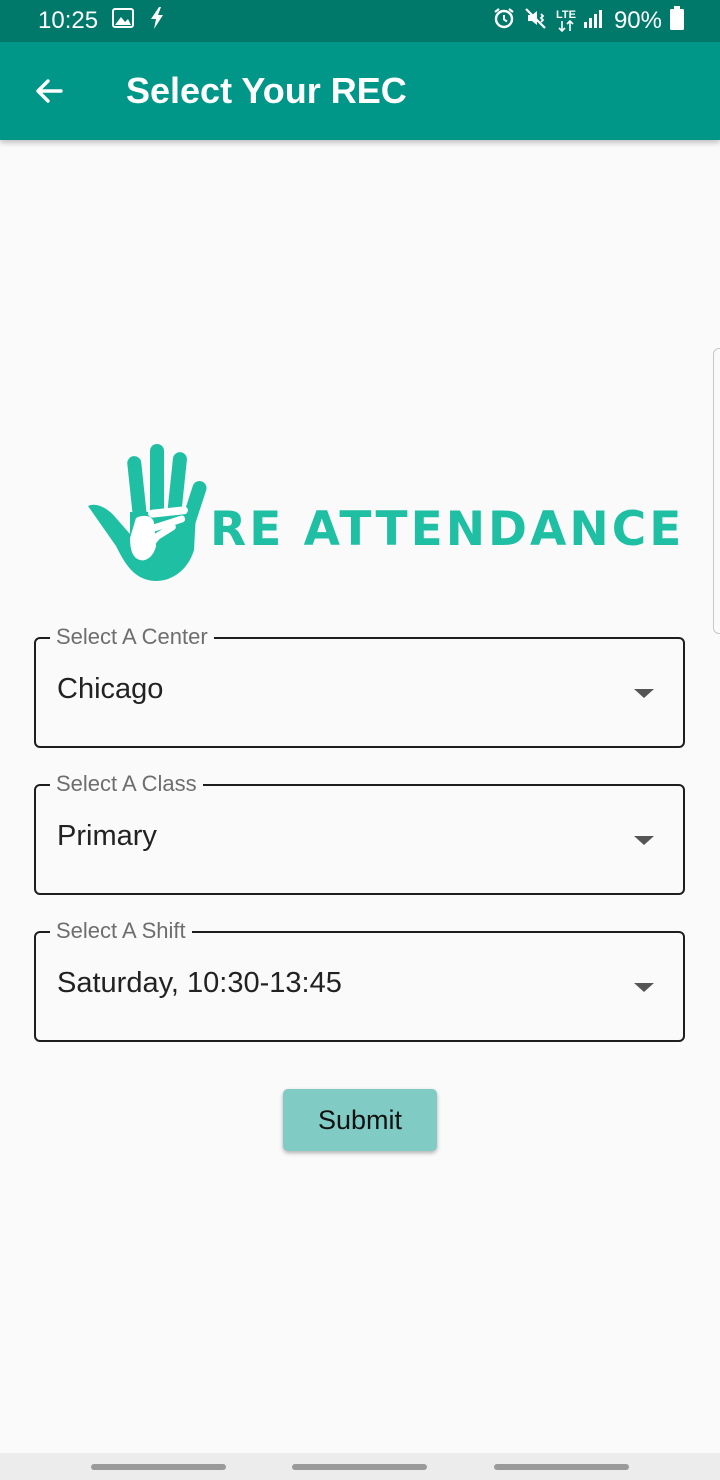 The image size is (720, 1480). Describe the element at coordinates (147, 512) in the screenshot. I see `hands-icon` at that location.